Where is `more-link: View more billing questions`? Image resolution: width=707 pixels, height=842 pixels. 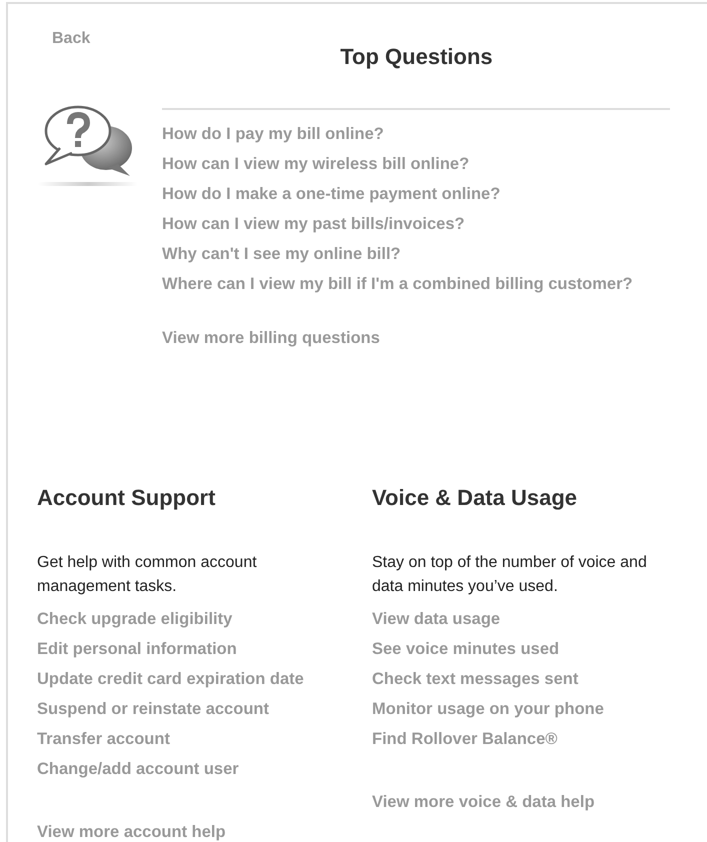
more-link: View more billing questions is located at coordinates (271, 338).